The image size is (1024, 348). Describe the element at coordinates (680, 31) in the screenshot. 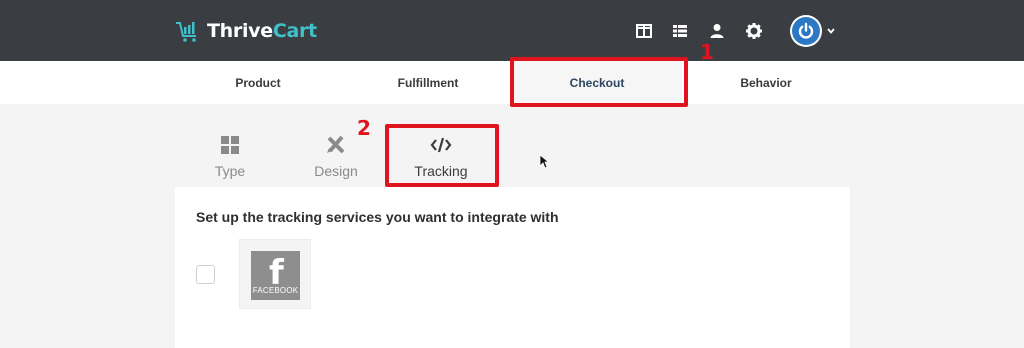

I see `list-icon` at that location.